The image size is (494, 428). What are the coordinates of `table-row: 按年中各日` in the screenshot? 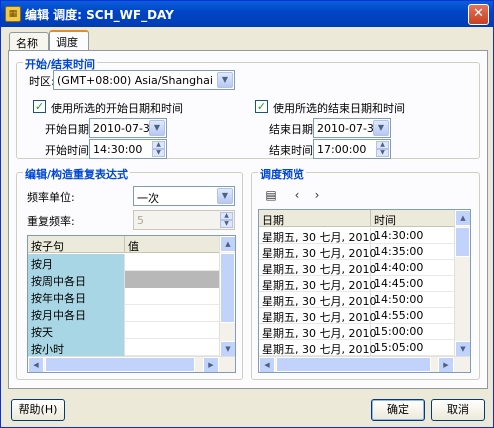 It's located at (124, 296).